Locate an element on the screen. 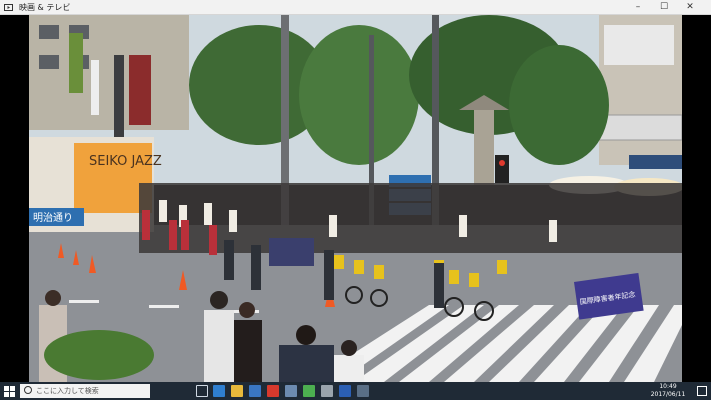 This screenshot has height=400, width=711. task-view-icon is located at coordinates (202, 391).